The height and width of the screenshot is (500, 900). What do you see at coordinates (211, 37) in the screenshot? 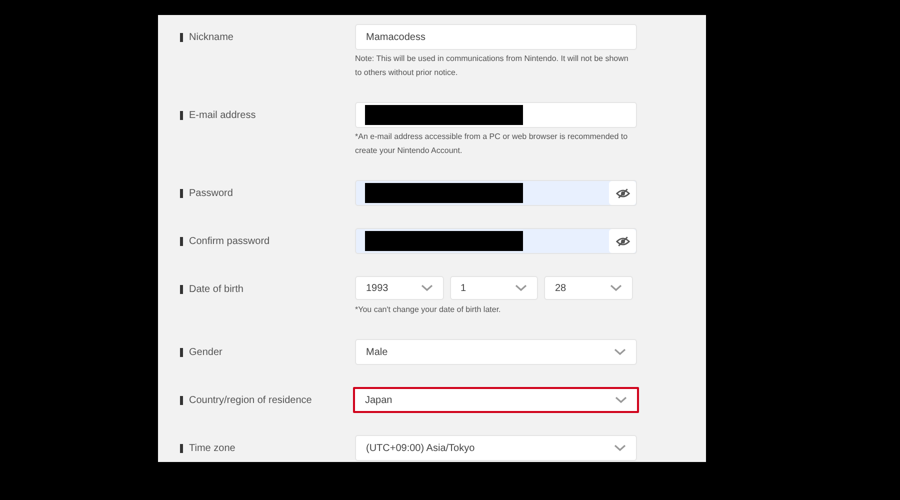
I see `field-label: Nickname` at bounding box center [211, 37].